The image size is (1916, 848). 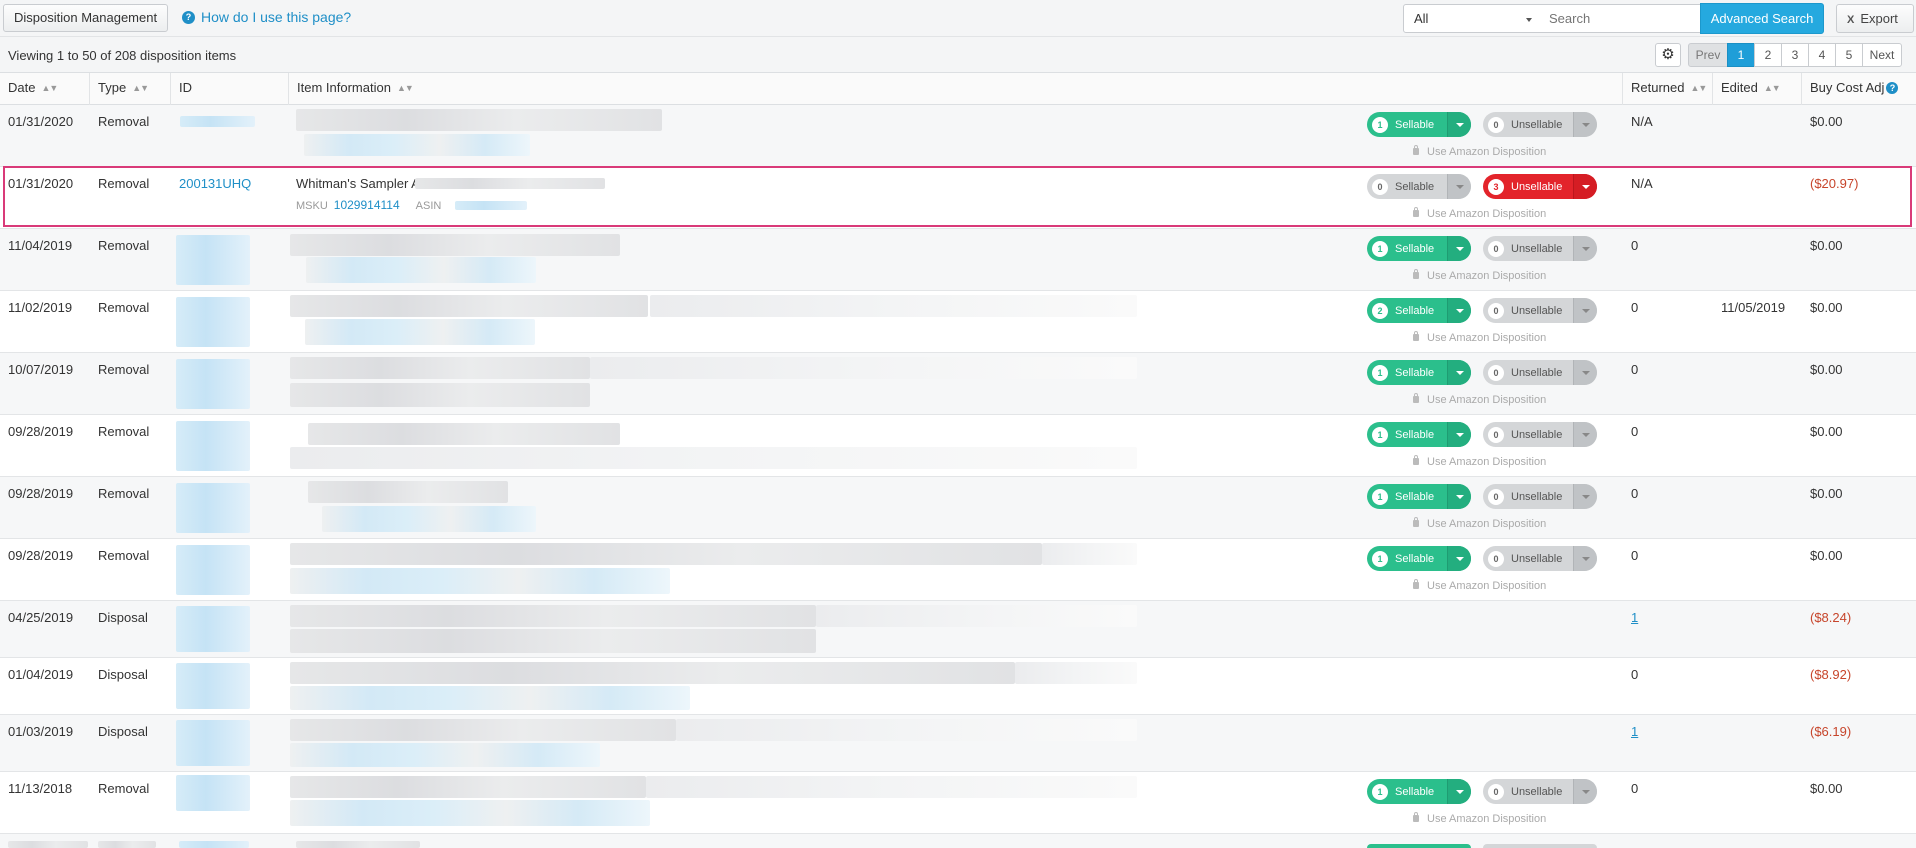 I want to click on col-date-label: Date, so click(x=22, y=87).